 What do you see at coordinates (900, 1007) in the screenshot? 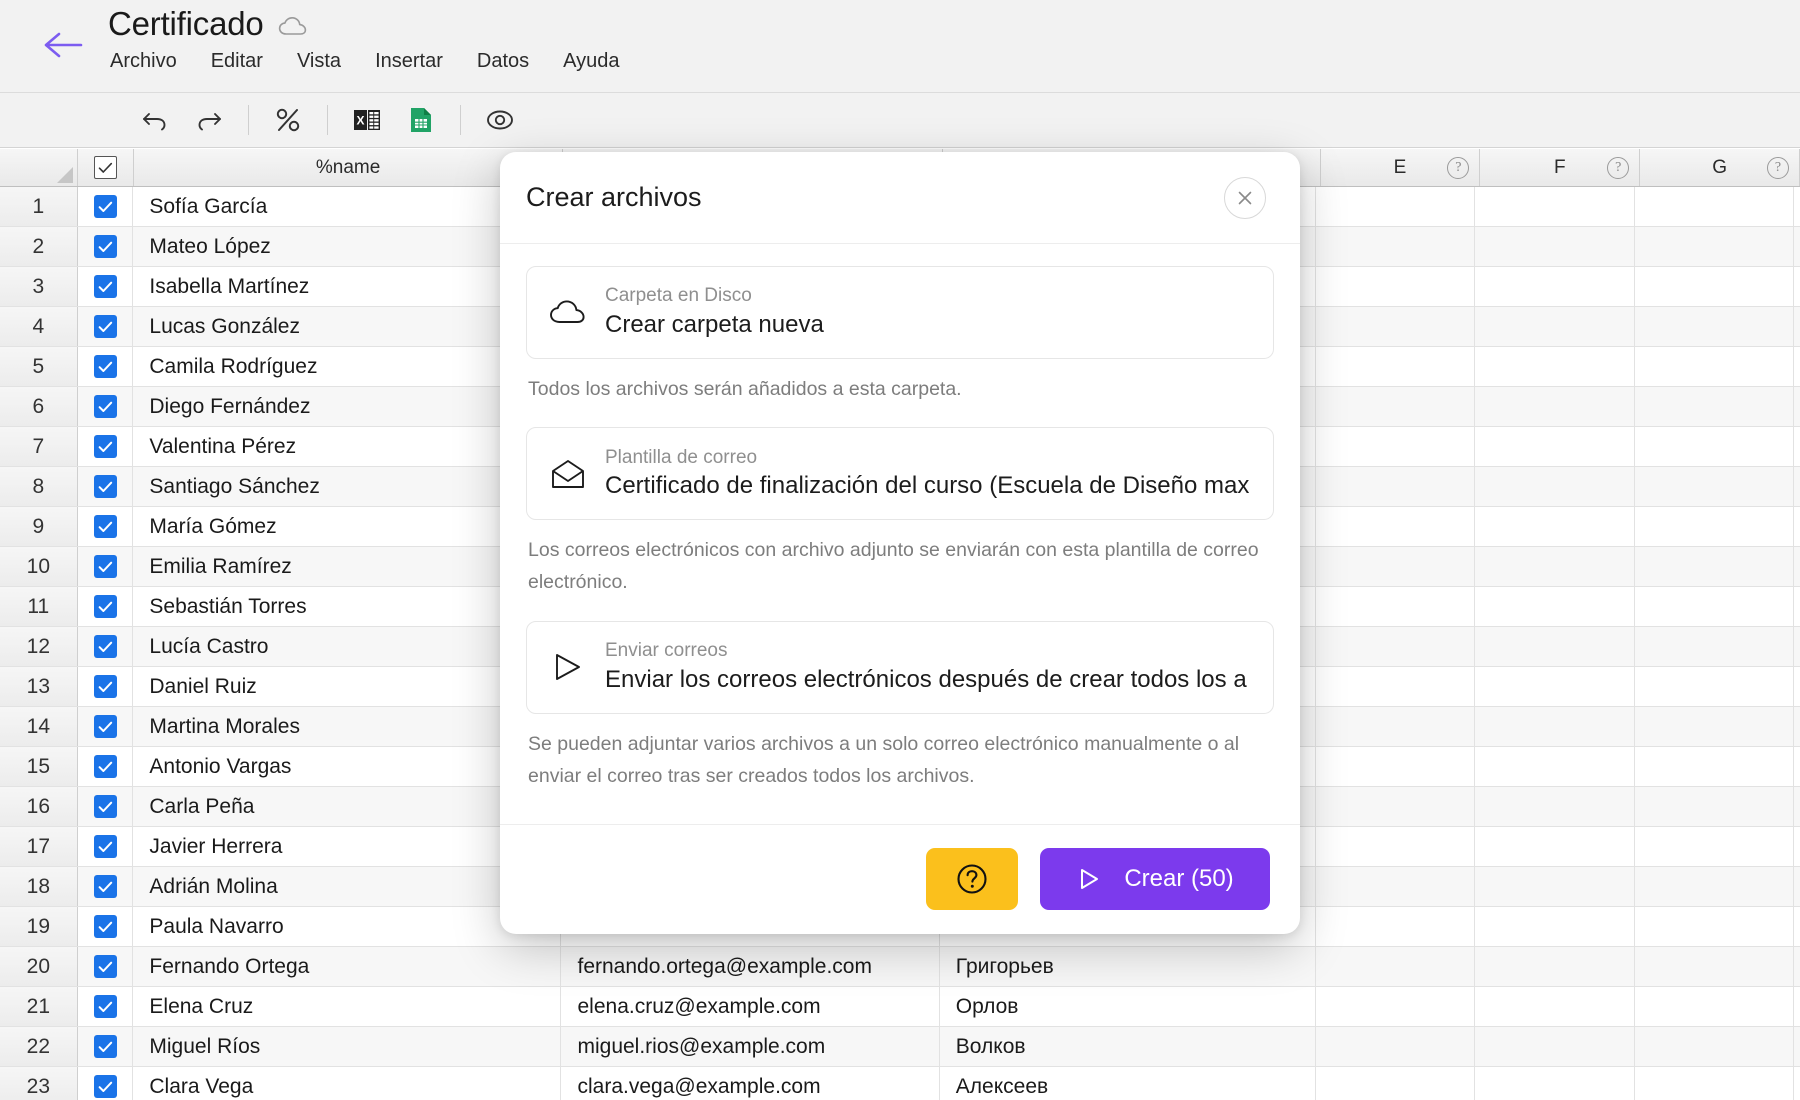
I see `table-row: 21 Elena Cruz elena.cruz@example.com Орлов` at bounding box center [900, 1007].